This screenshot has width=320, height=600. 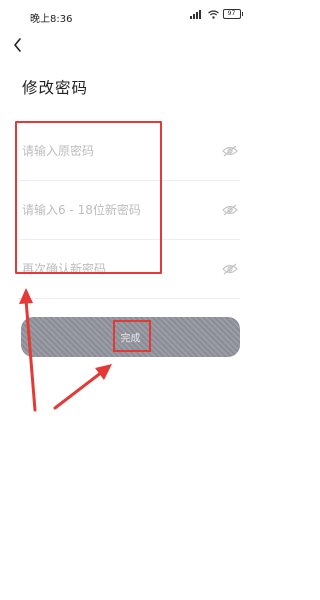 I want to click on arrow-to-fields, so click(x=28, y=350).